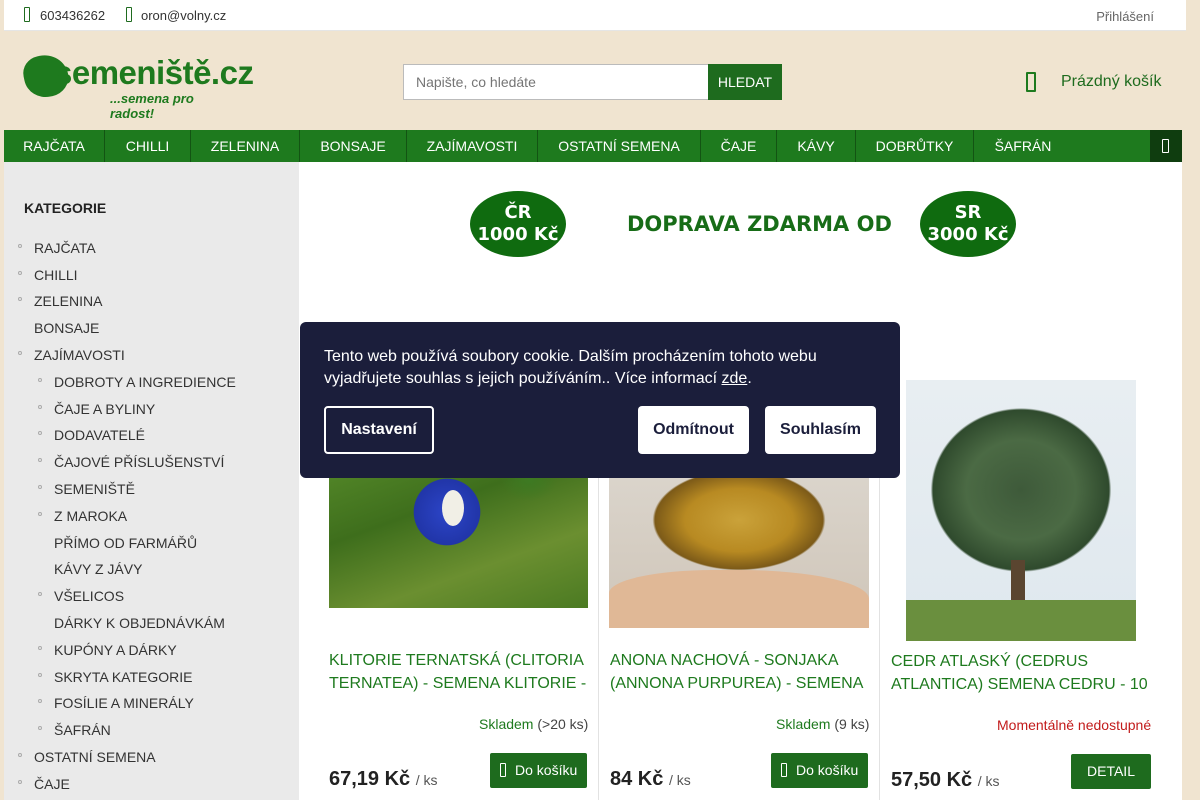  I want to click on price-value: 57,50 Kč, so click(932, 780).